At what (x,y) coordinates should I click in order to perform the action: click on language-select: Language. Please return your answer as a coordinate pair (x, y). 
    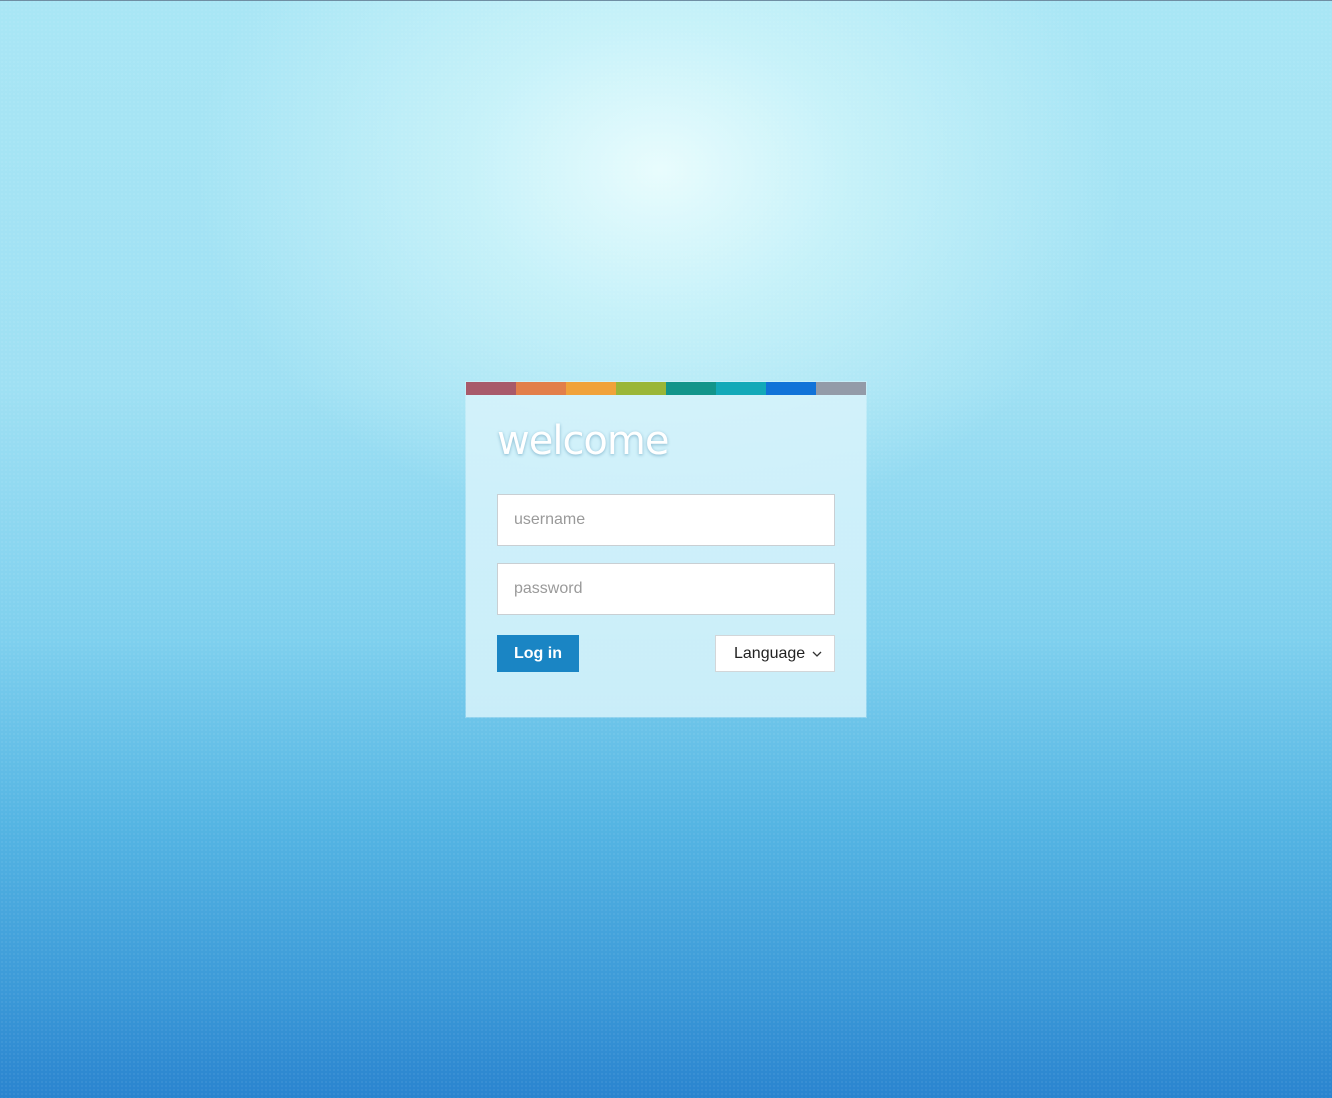
    Looking at the image, I should click on (775, 653).